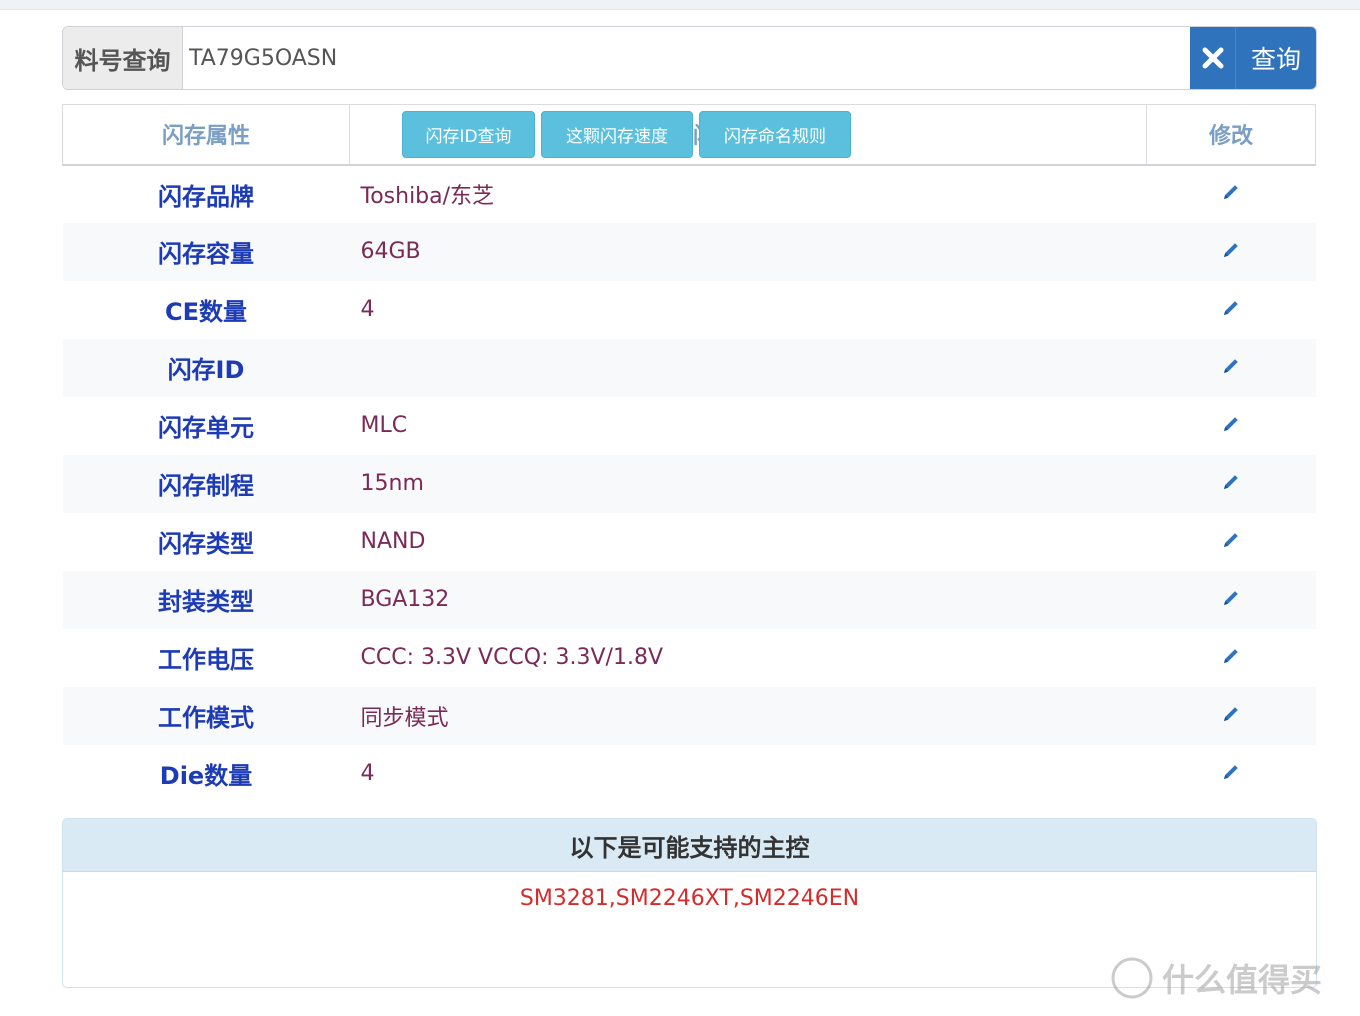 The width and height of the screenshot is (1360, 1016). Describe the element at coordinates (689, 773) in the screenshot. I see `table-row: Die数量 4` at that location.